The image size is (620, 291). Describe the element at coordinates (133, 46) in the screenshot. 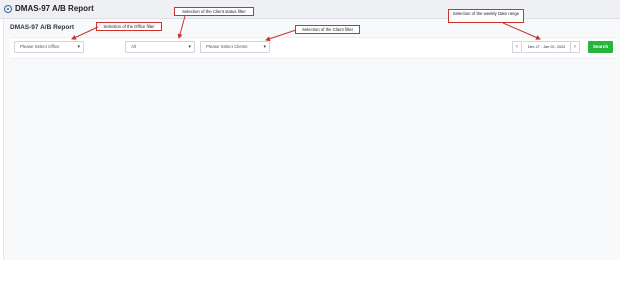

I see `client-status-select-value: All` at that location.